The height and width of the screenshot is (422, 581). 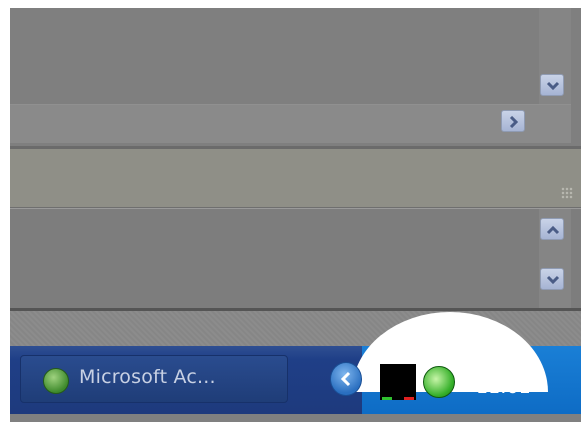 I want to click on scroll-down-button-lower, so click(x=552, y=279).